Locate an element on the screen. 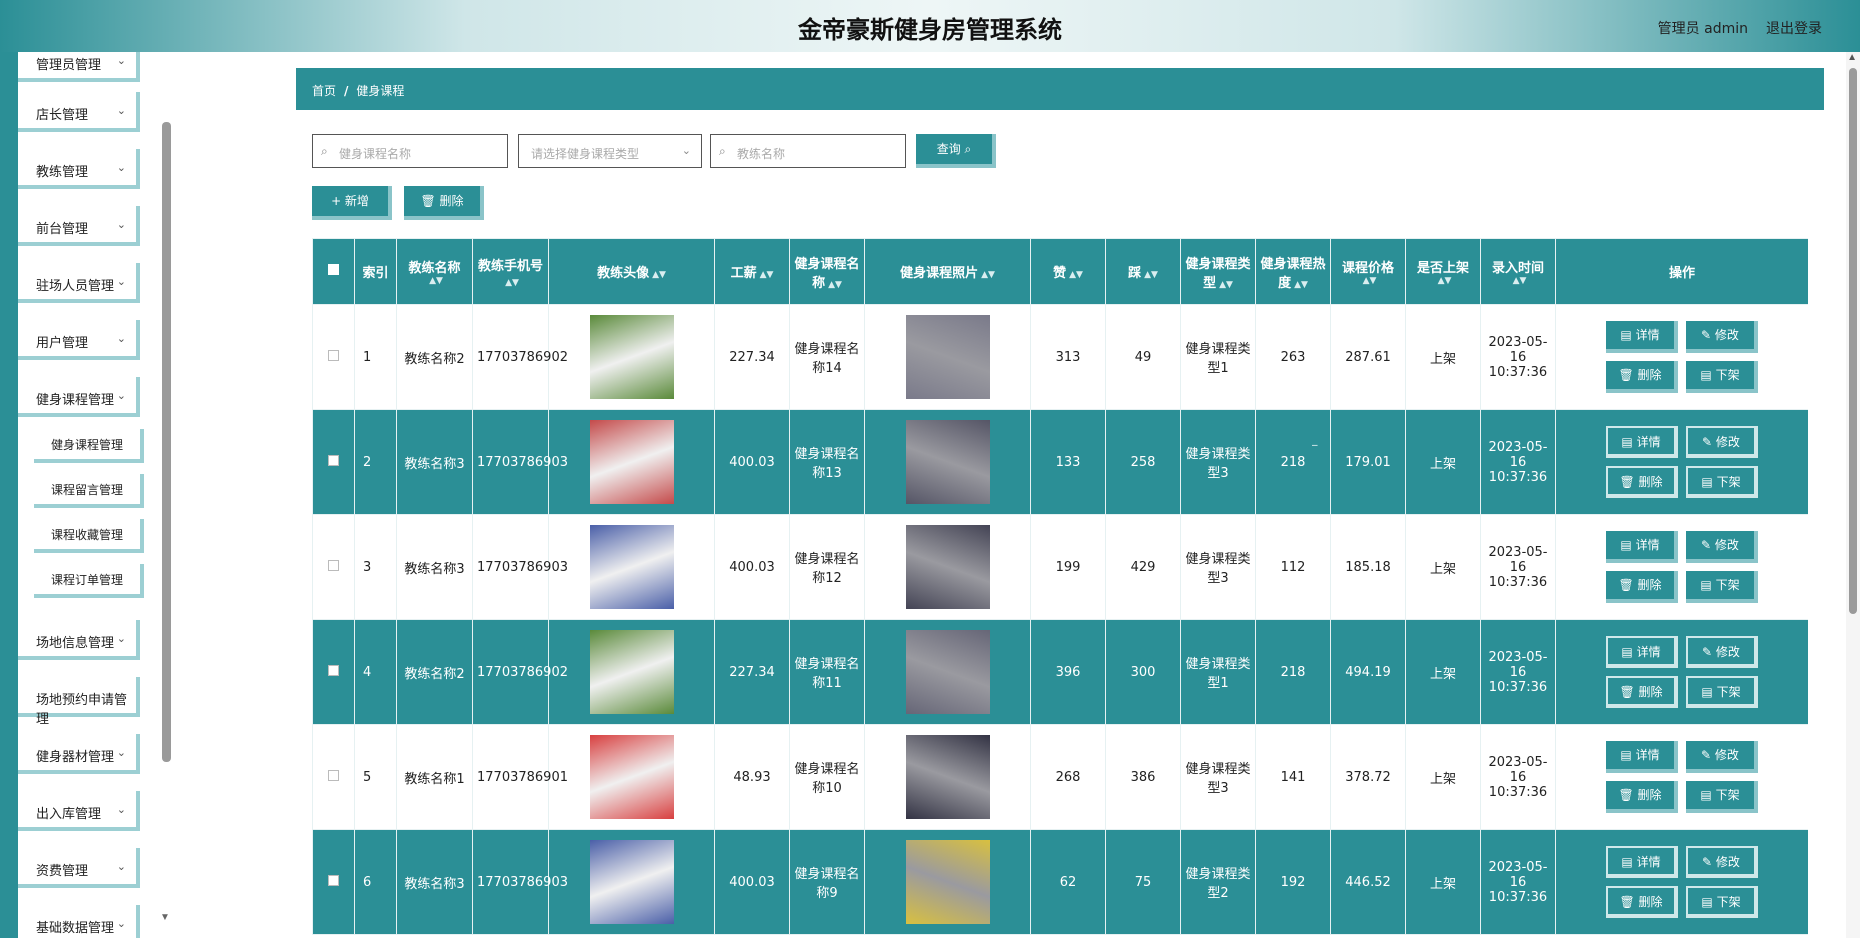 This screenshot has width=1860, height=938. col-header: 录入时间 ▲▼ is located at coordinates (1518, 271).